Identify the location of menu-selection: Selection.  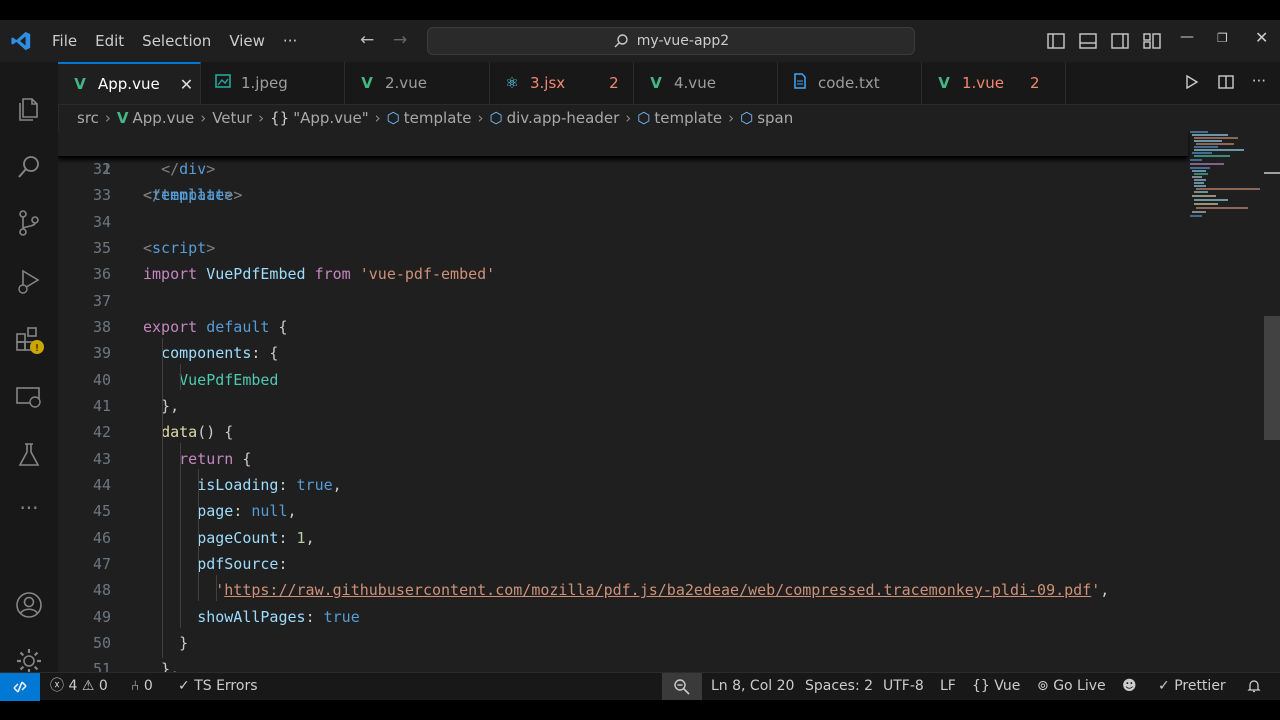
(176, 41).